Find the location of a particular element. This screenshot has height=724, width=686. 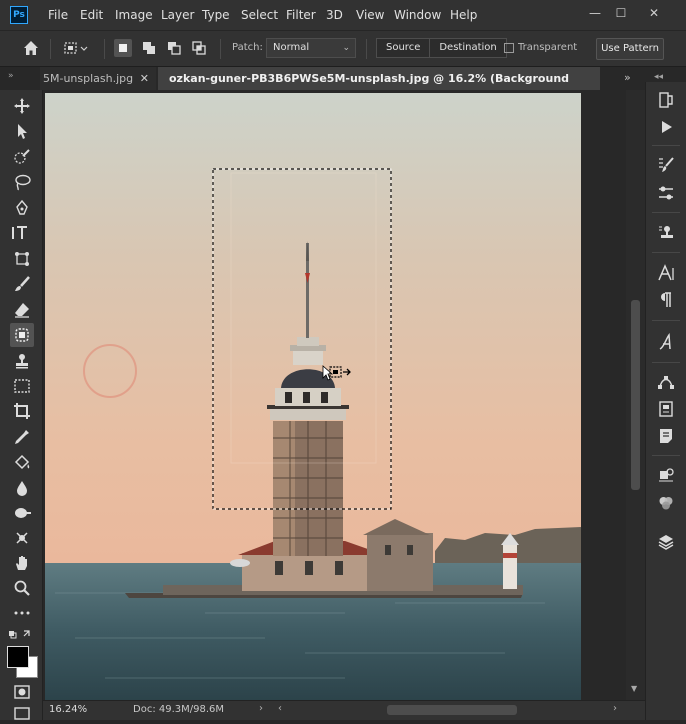

menu-layer: Layer is located at coordinates (177, 15).